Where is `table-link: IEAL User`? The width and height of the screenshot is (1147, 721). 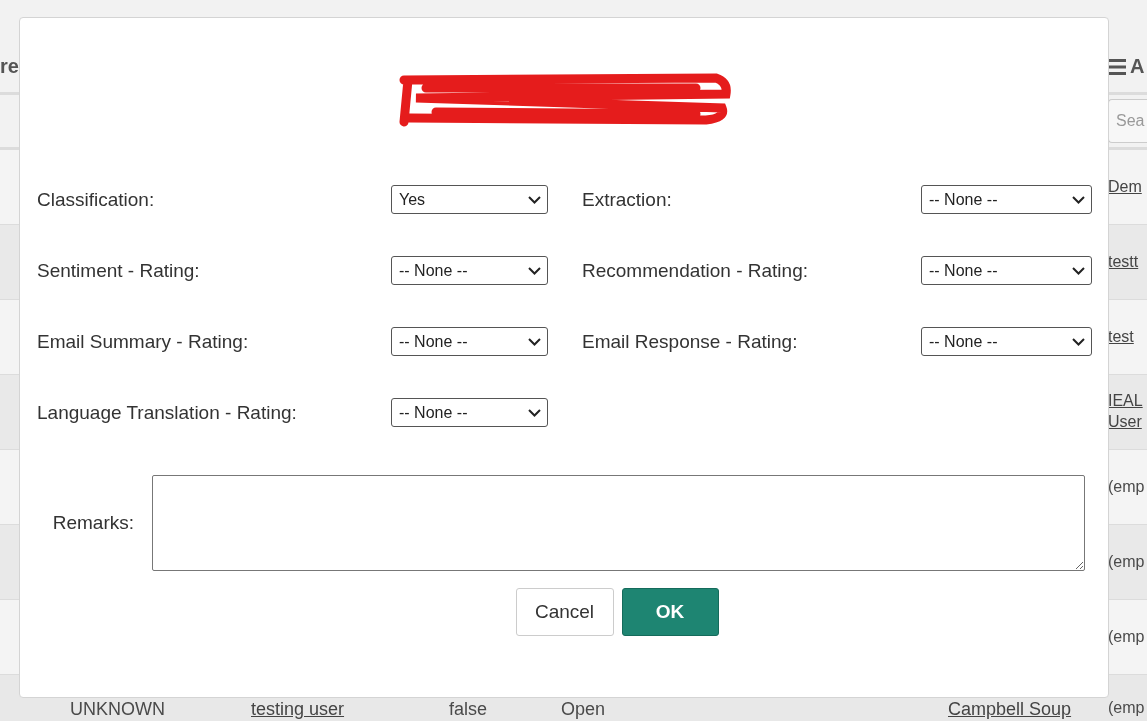 table-link: IEAL User is located at coordinates (1127, 412).